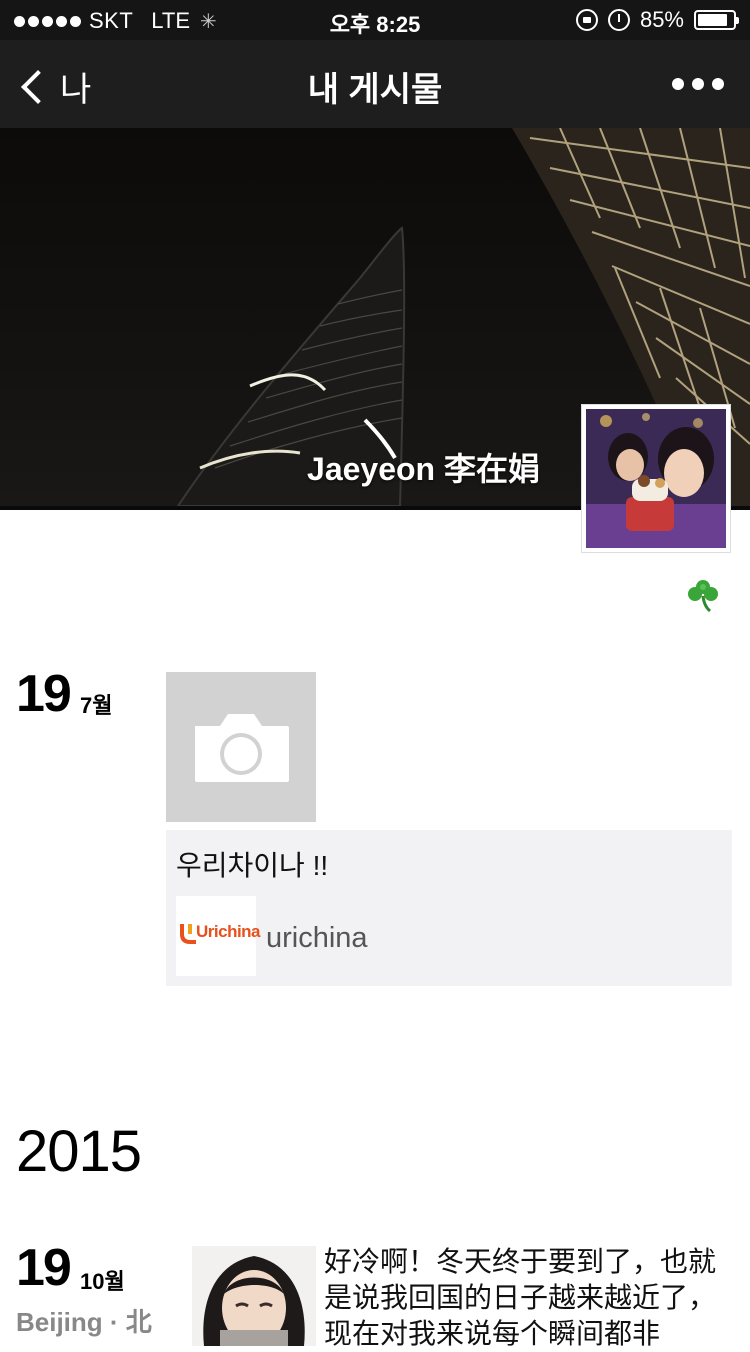 This screenshot has width=750, height=1352. Describe the element at coordinates (79, 1151) in the screenshot. I see `year-divider: 2015` at that location.